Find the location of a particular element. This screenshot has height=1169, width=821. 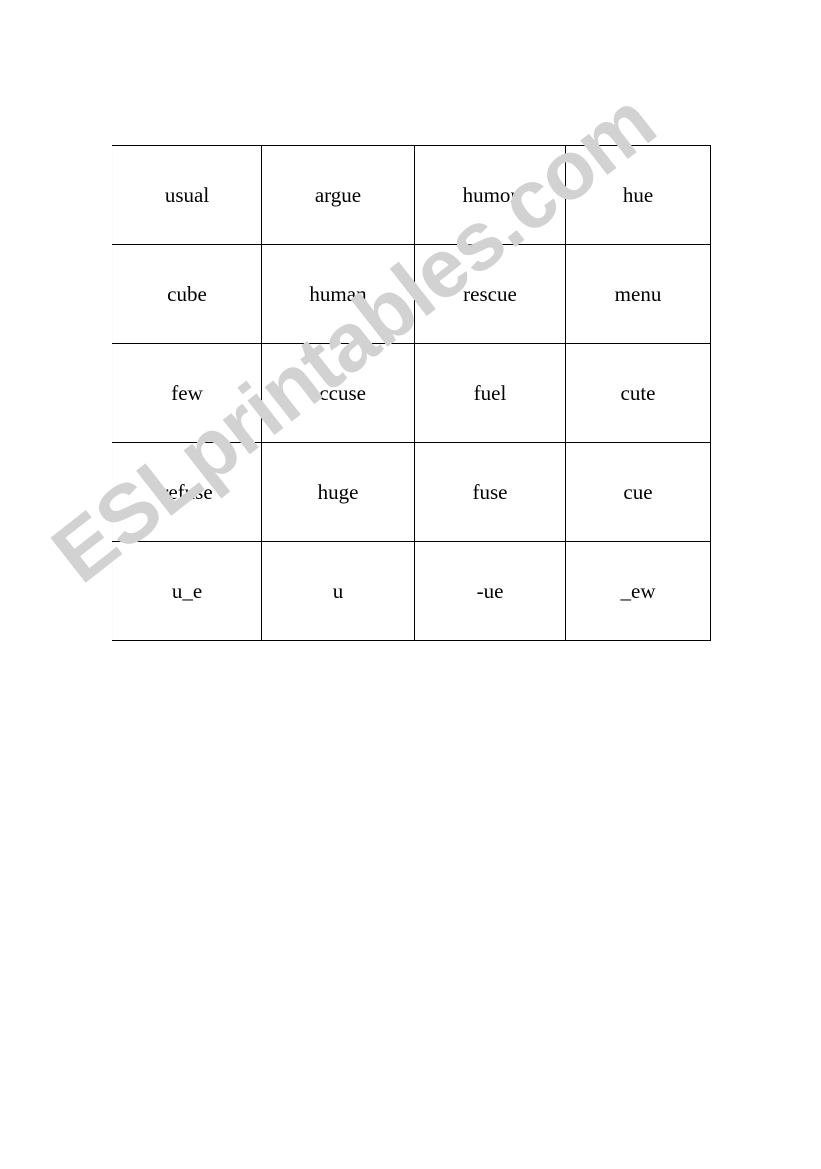

table-cell: u is located at coordinates (338, 591).